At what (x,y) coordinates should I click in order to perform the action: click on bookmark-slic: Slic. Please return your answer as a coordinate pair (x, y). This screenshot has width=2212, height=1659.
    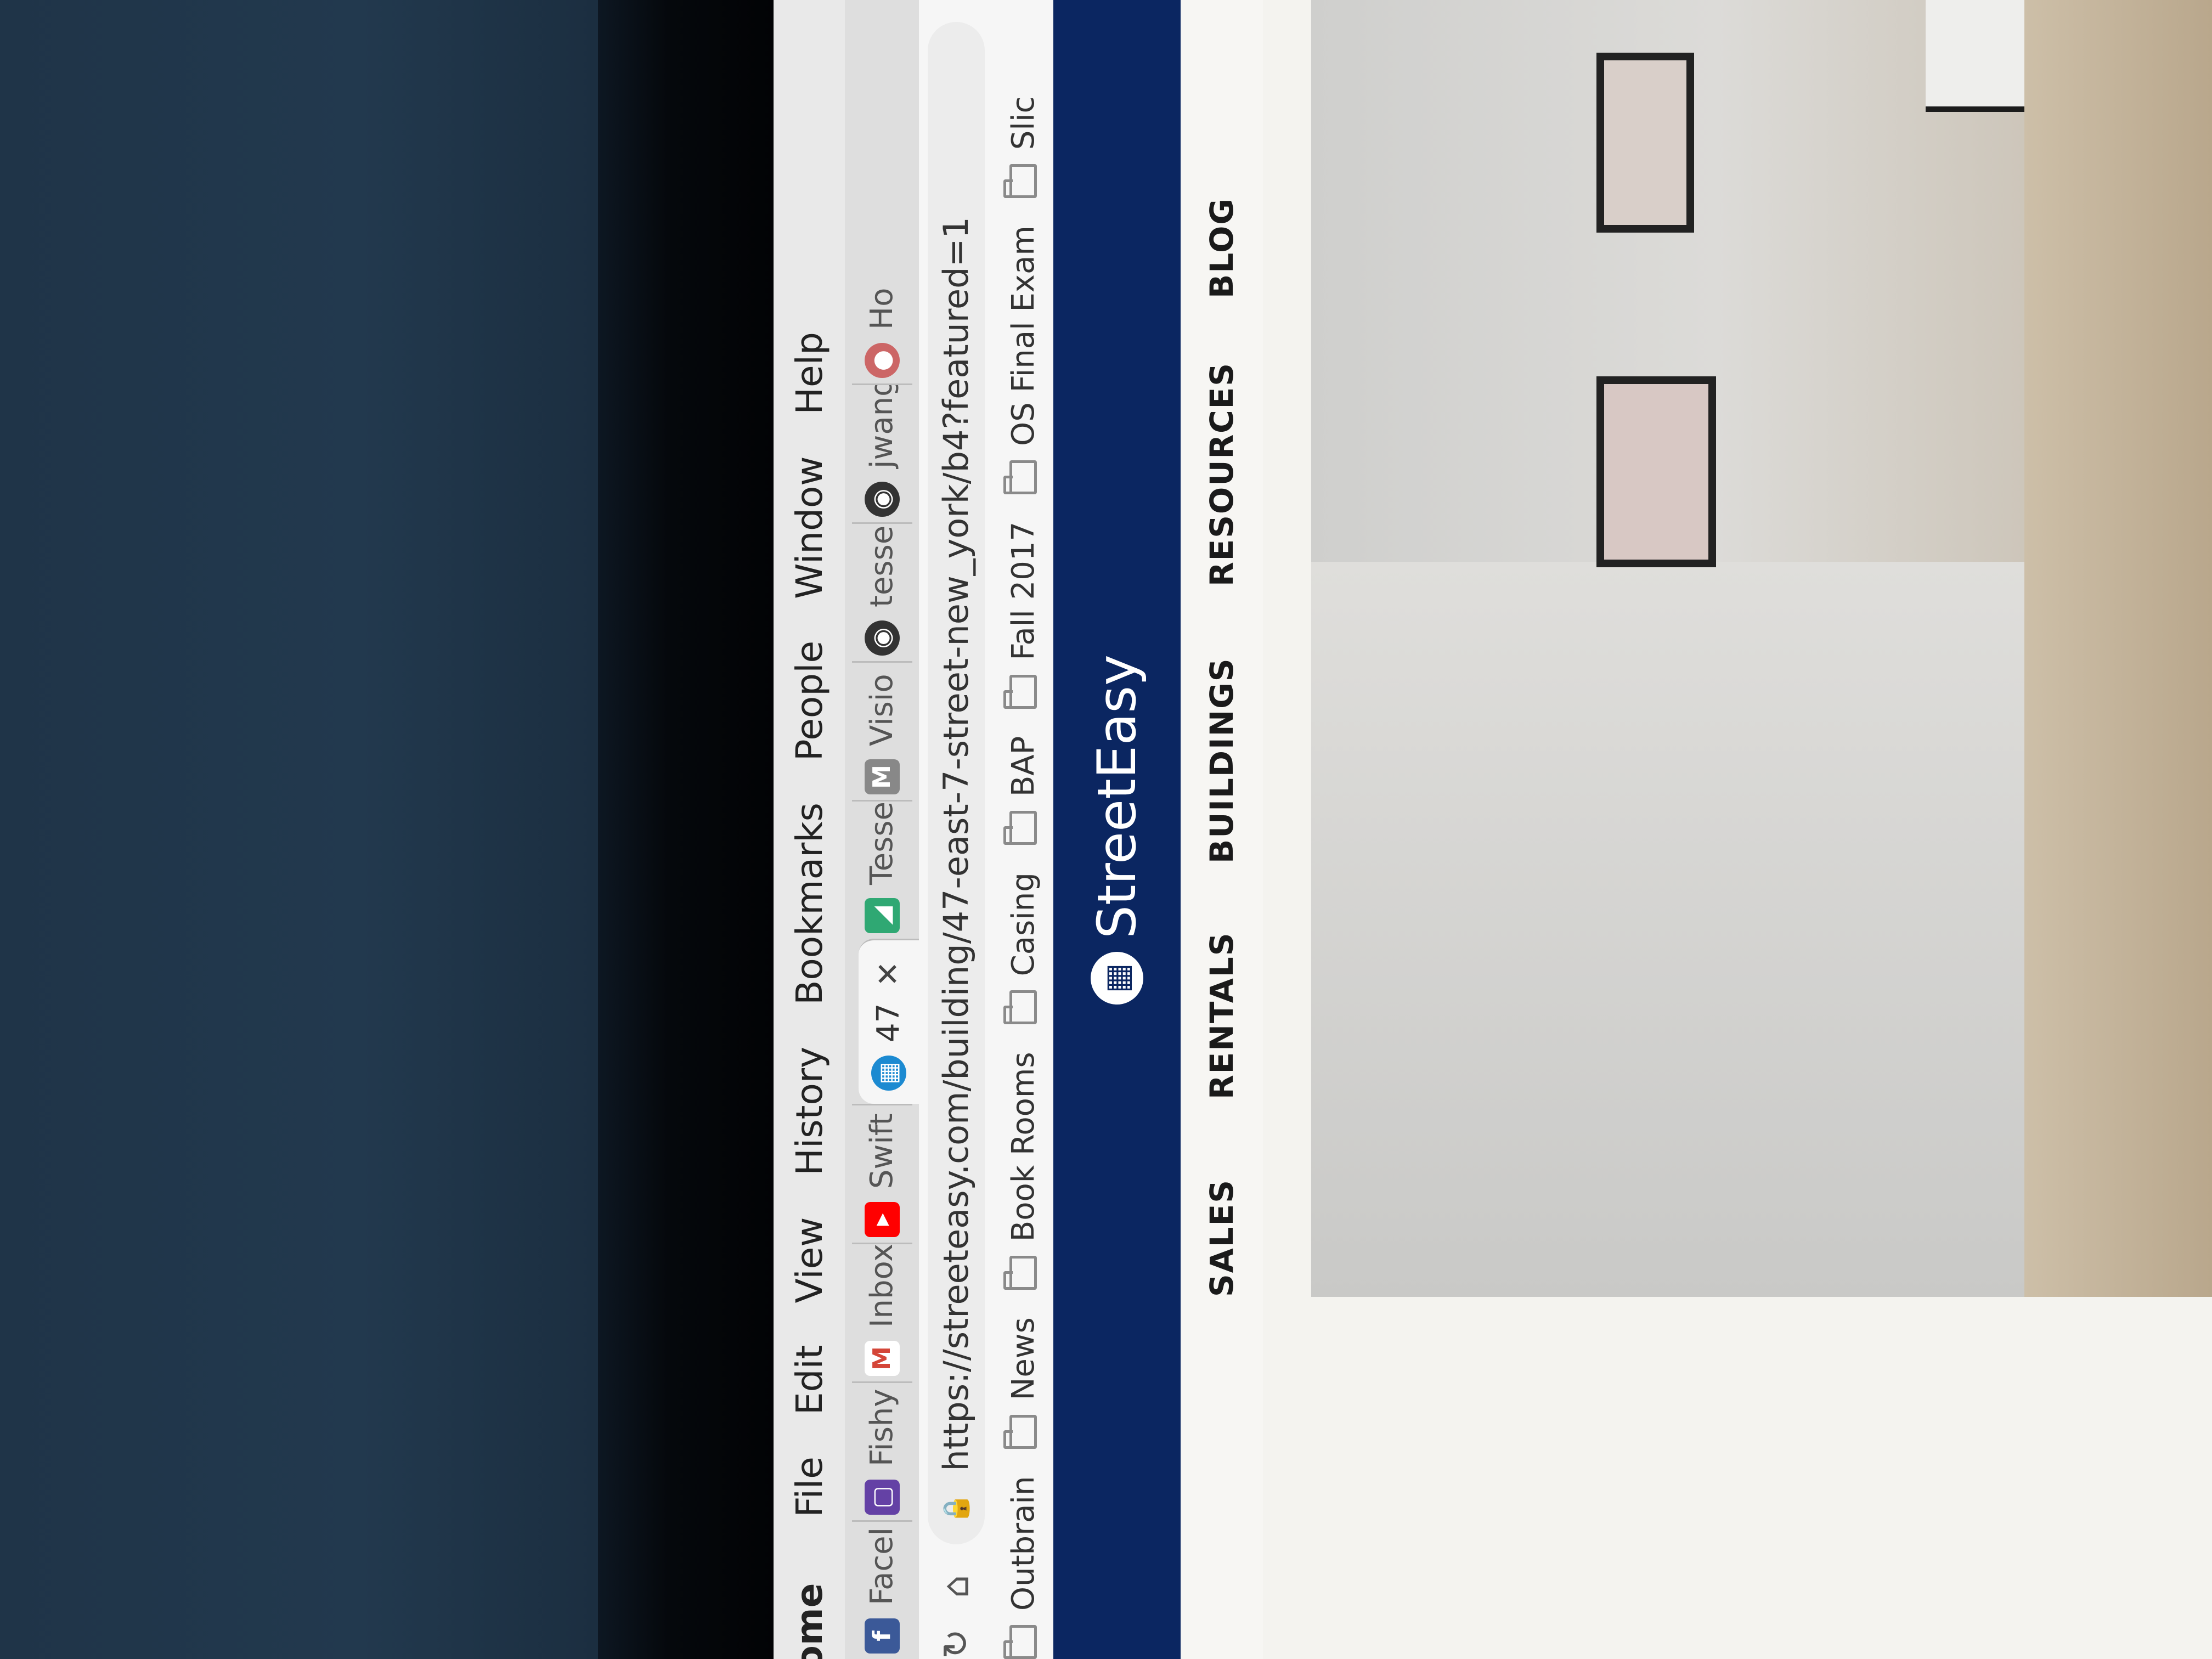
    Looking at the image, I should click on (1023, 147).